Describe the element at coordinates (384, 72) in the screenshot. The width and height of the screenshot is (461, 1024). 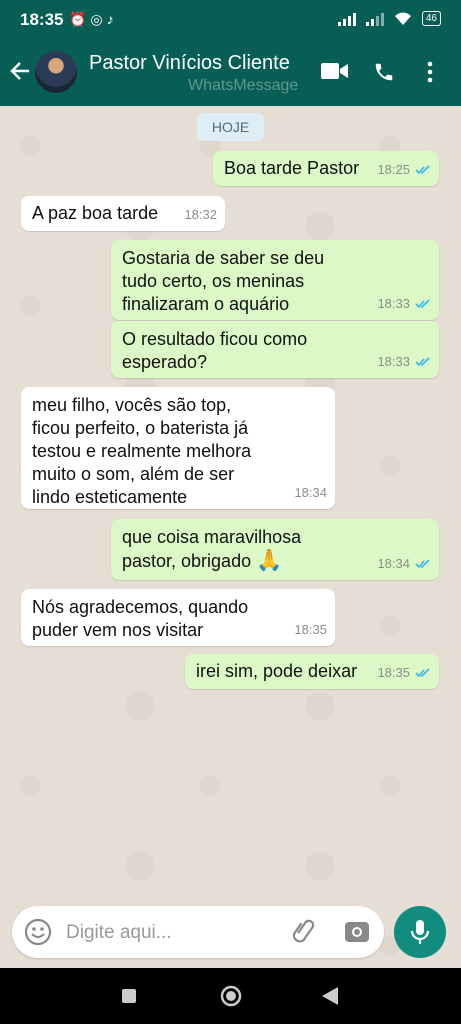
I see `phone-icon` at that location.